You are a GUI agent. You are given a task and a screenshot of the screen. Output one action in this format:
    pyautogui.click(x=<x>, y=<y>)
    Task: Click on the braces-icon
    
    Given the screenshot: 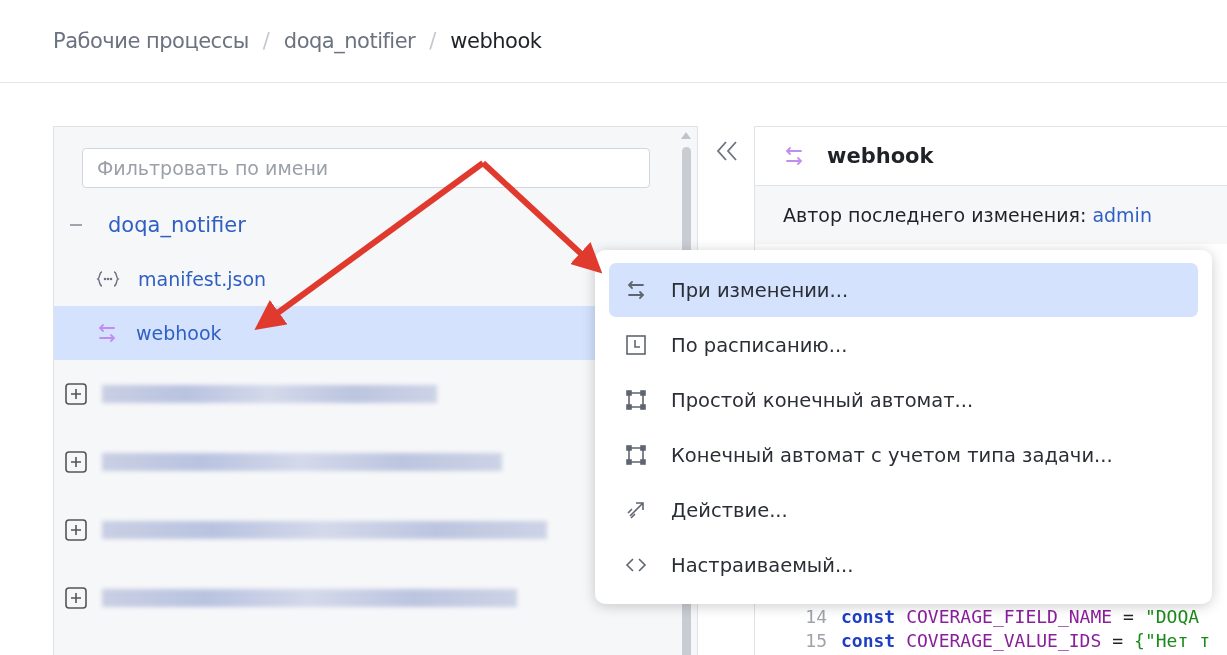 What is the action you would take?
    pyautogui.click(x=108, y=279)
    